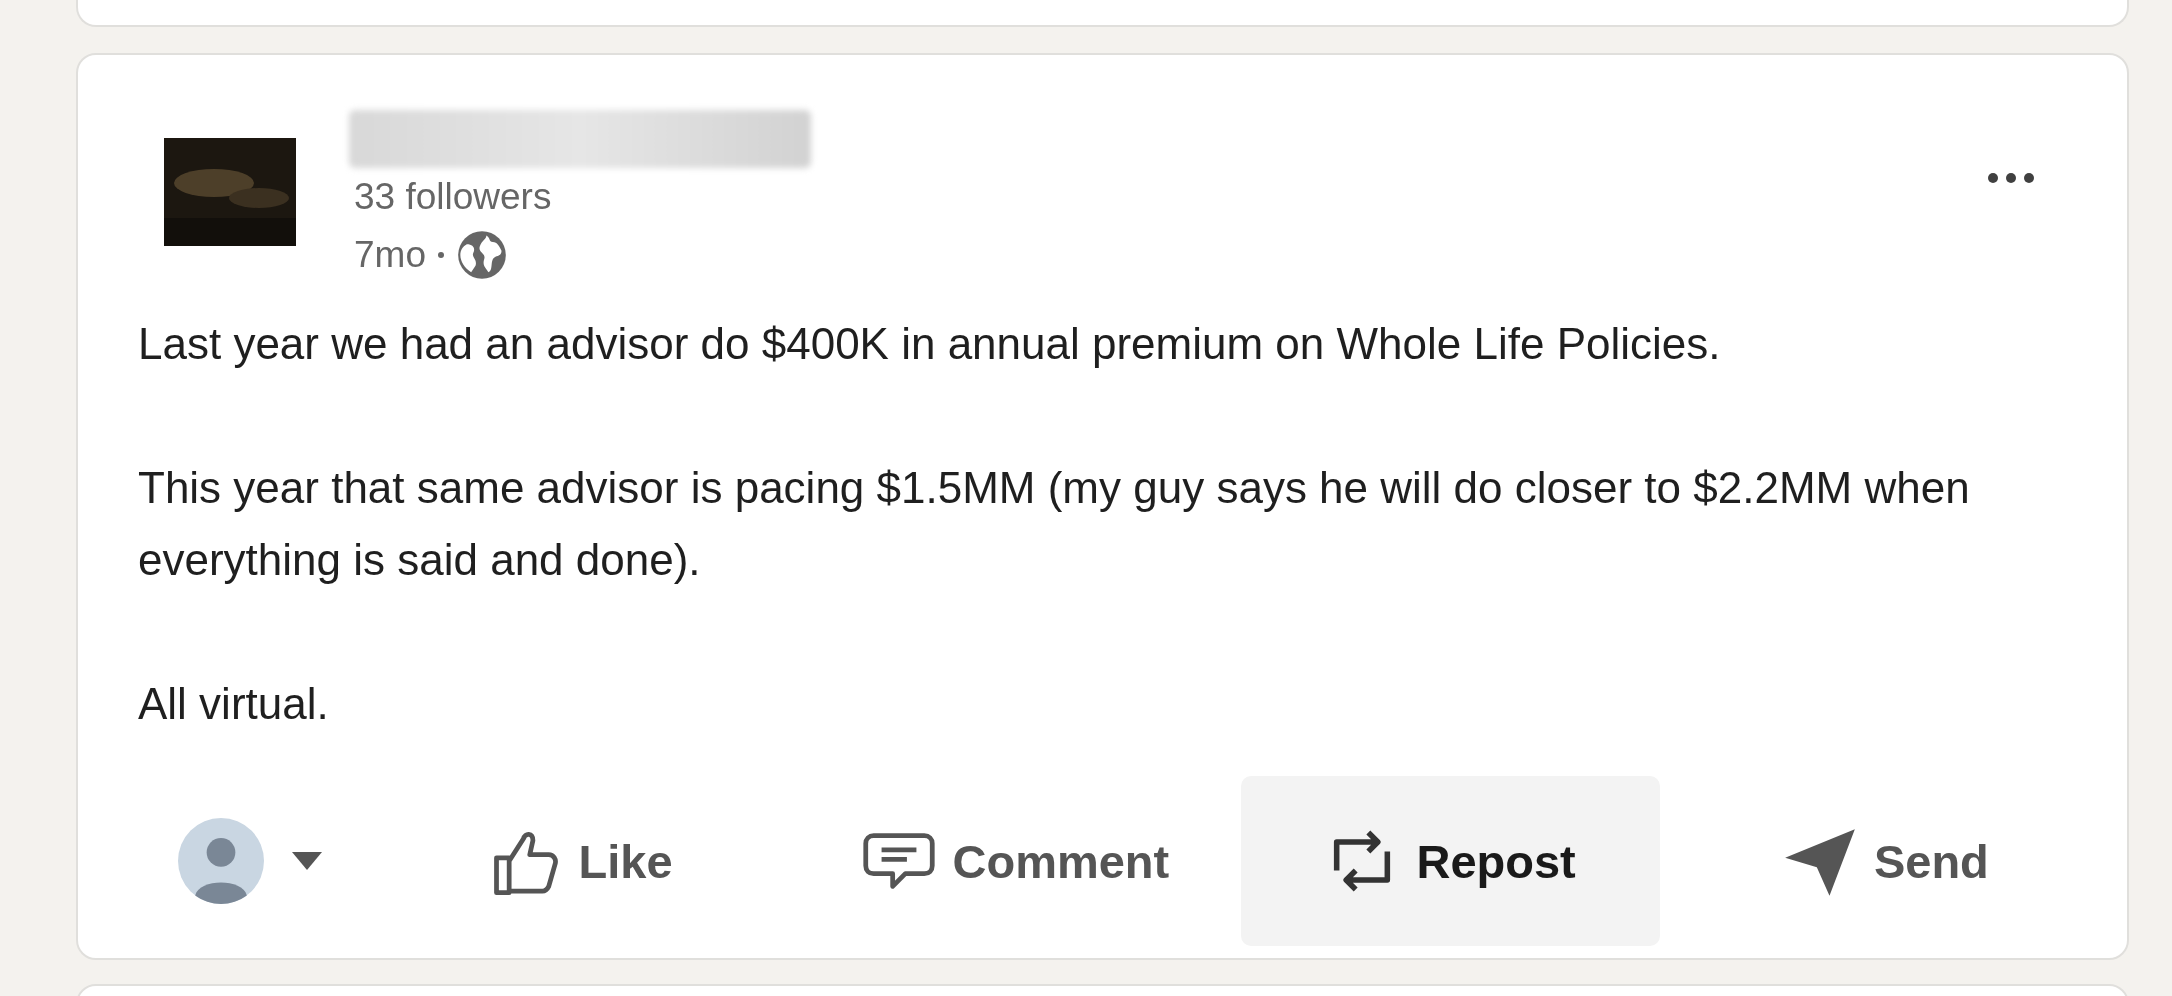 The image size is (2172, 996). Describe the element at coordinates (482, 255) in the screenshot. I see `globe-icon` at that location.